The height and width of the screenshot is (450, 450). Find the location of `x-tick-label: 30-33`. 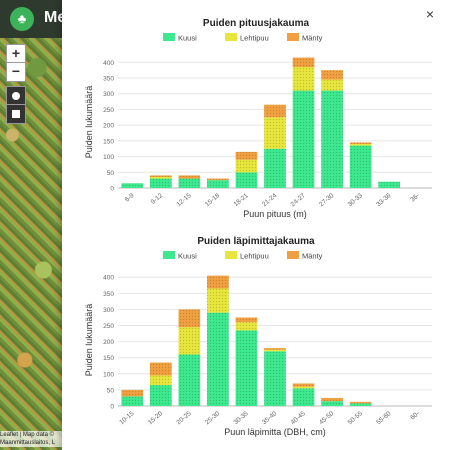

x-tick-label: 30-33 is located at coordinates (356, 200).